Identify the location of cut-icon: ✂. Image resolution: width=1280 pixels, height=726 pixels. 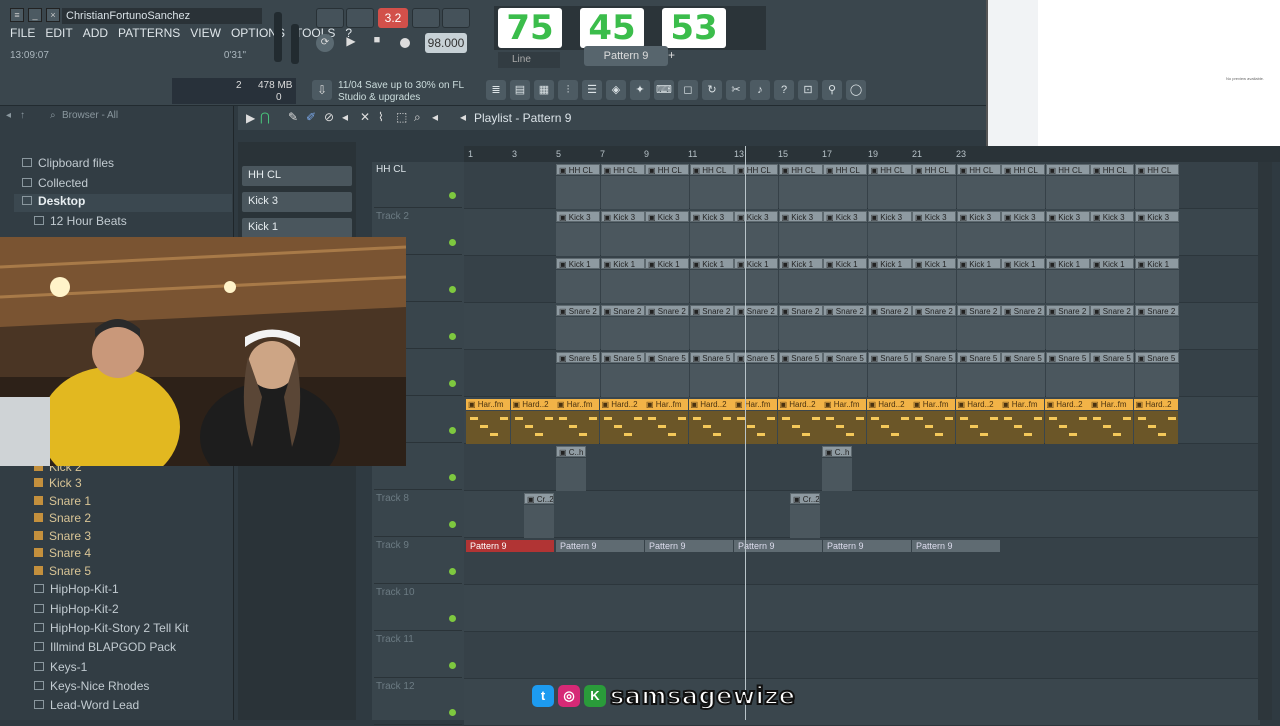
(736, 90).